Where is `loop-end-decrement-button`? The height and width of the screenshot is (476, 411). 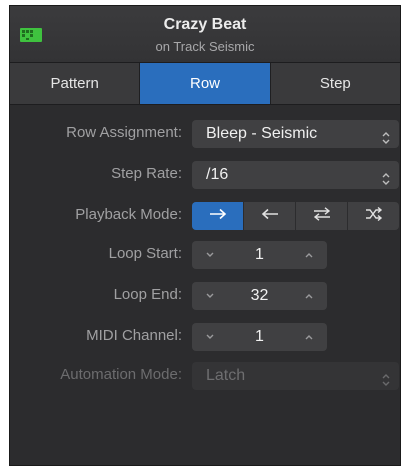
loop-end-decrement-button is located at coordinates (210, 296).